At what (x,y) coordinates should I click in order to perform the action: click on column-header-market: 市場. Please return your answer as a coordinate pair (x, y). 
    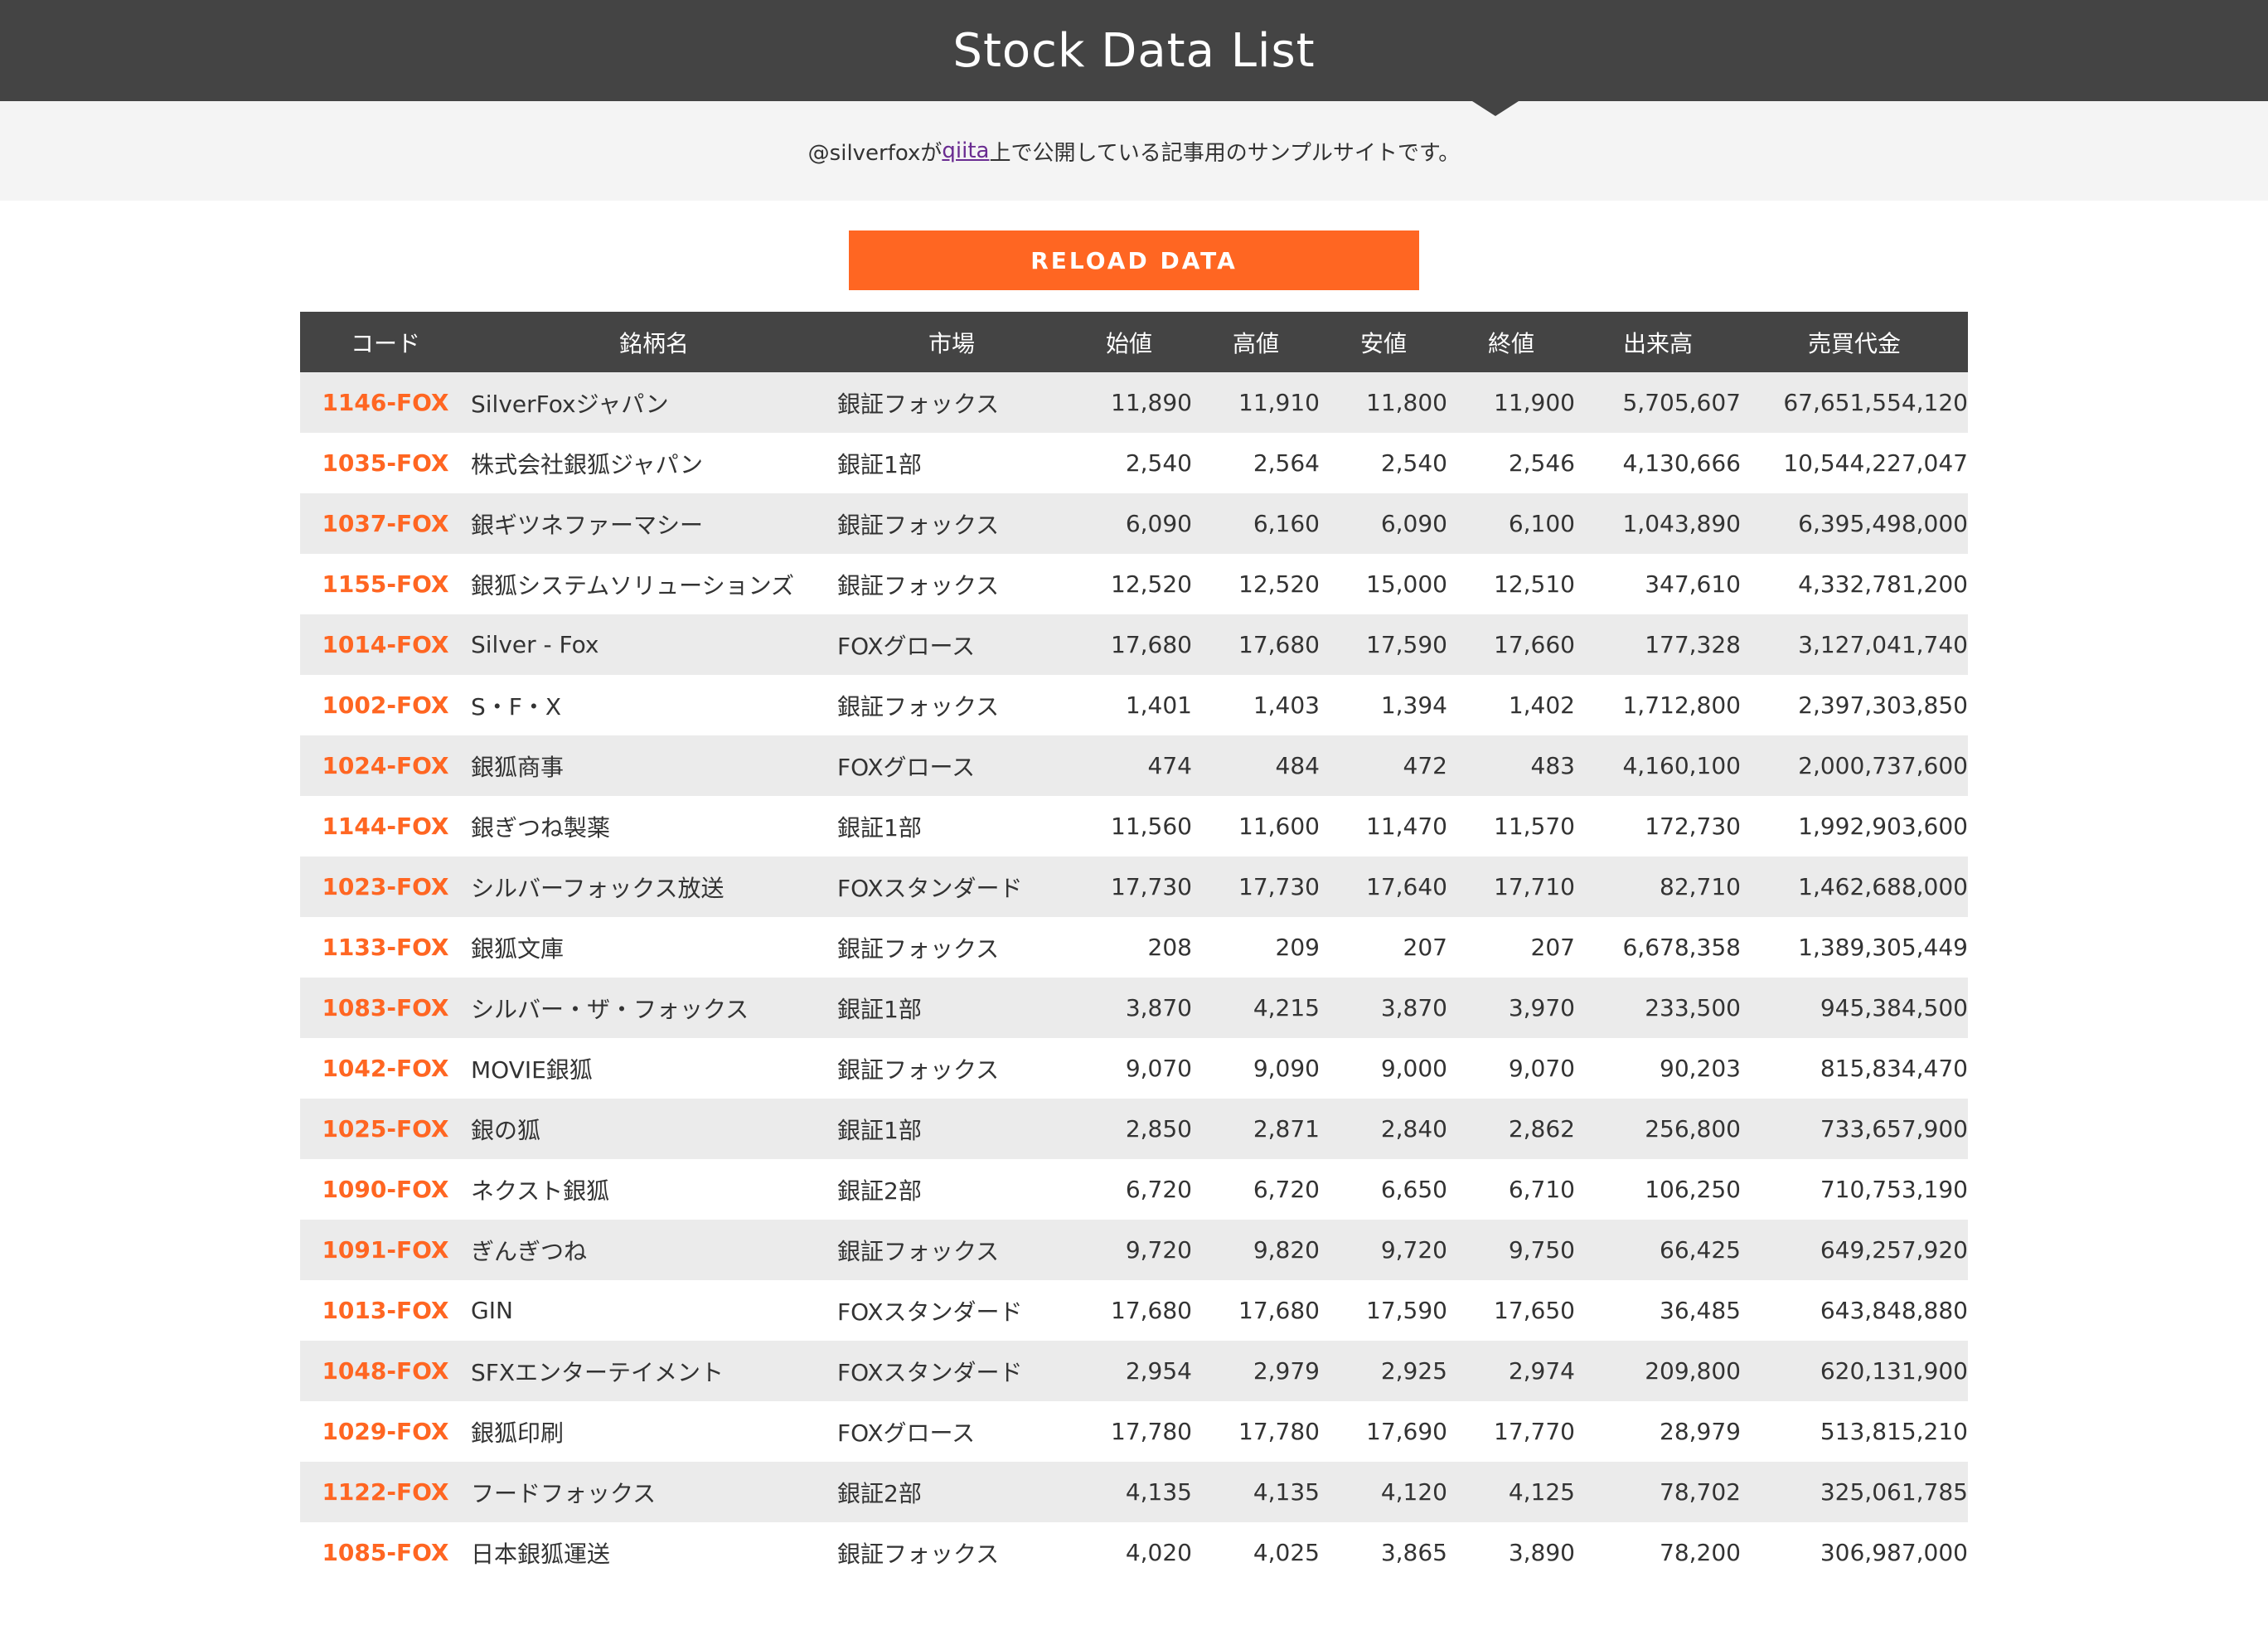
    Looking at the image, I should click on (951, 343).